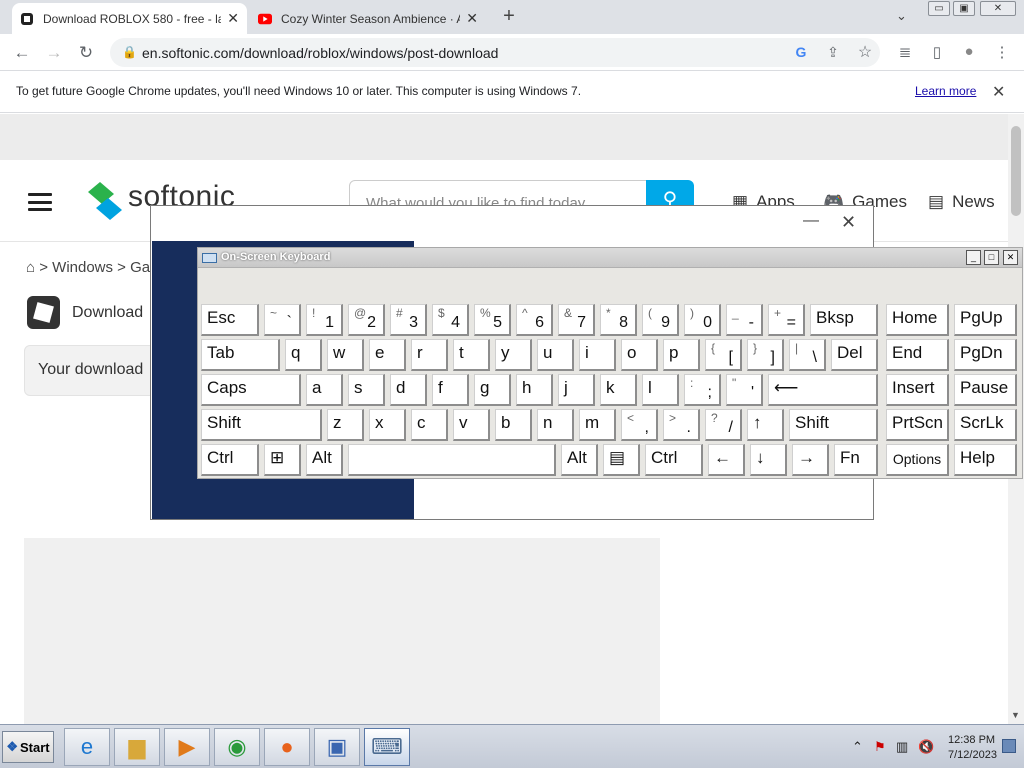 This screenshot has height=768, width=1024. Describe the element at coordinates (555, 425) in the screenshot. I see `key-n: n` at that location.